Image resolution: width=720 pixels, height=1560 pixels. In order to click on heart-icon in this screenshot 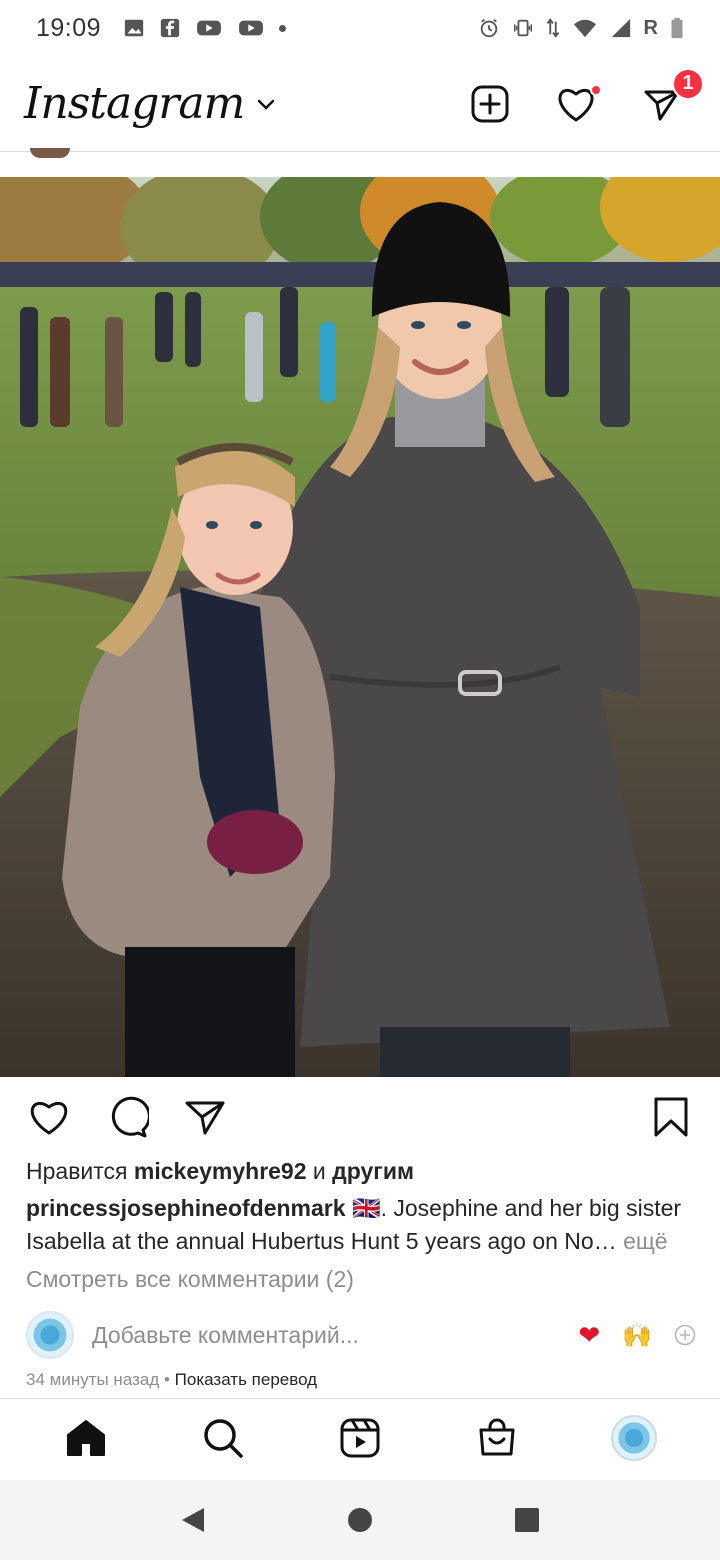, I will do `click(49, 1118)`.